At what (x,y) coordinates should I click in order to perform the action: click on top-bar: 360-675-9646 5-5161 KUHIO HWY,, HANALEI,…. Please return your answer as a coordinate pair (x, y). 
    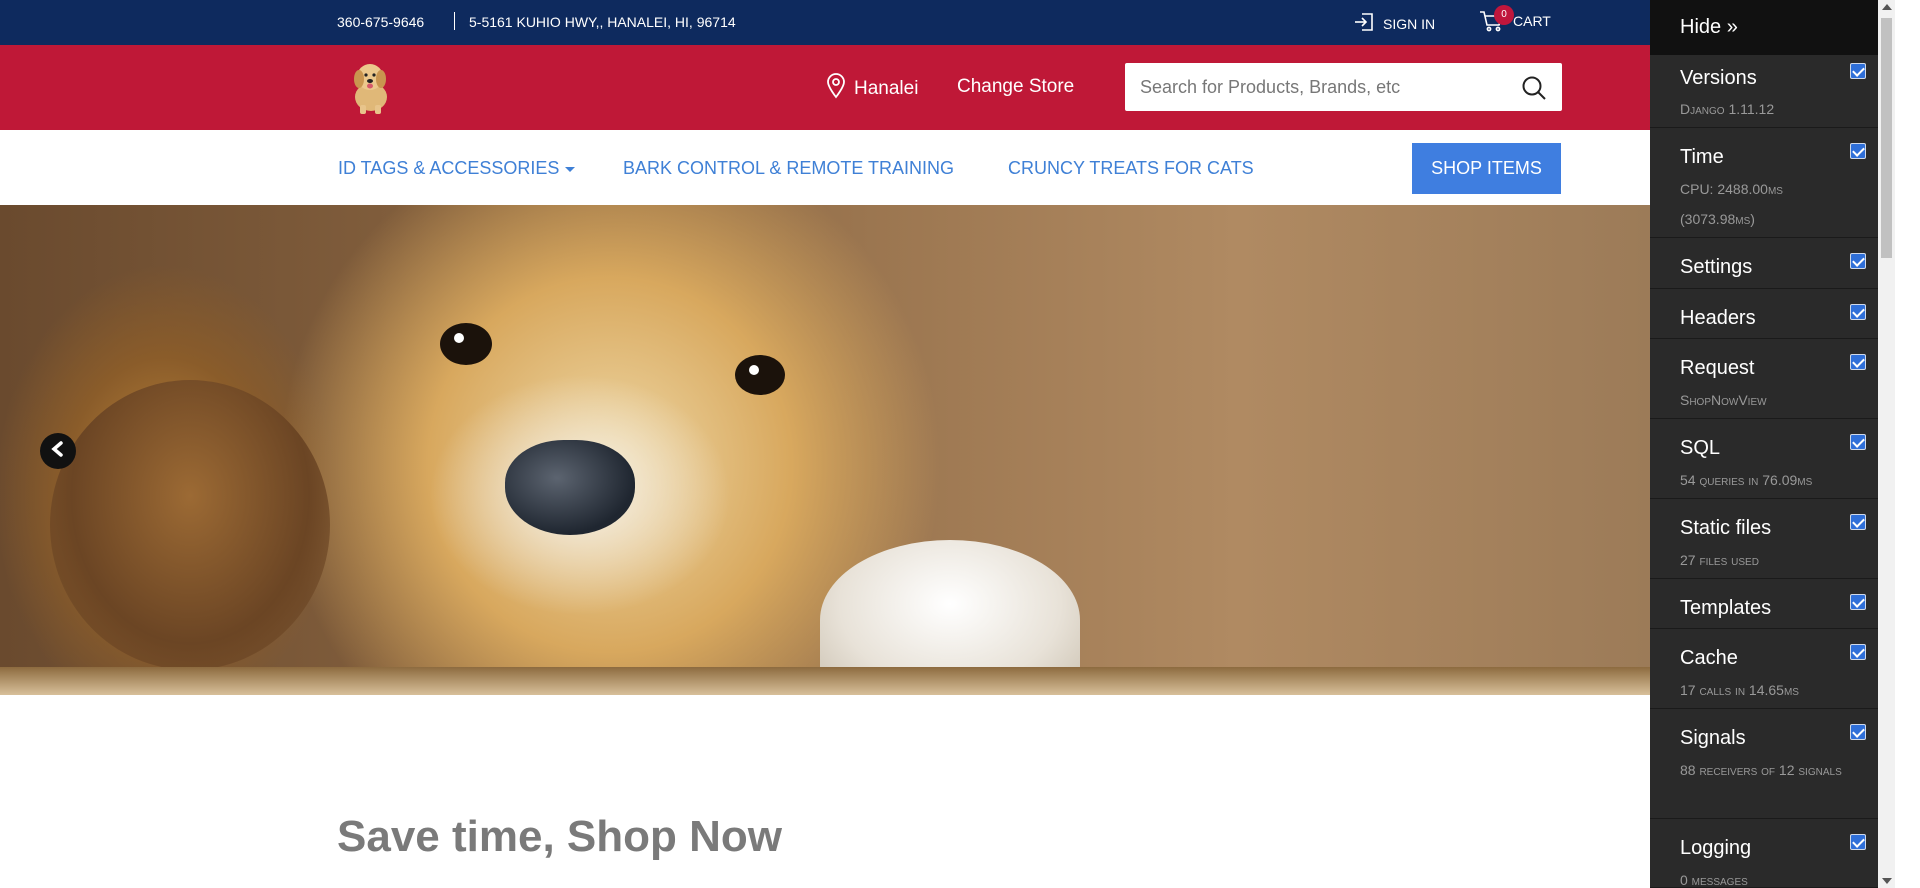
    Looking at the image, I should click on (960, 22).